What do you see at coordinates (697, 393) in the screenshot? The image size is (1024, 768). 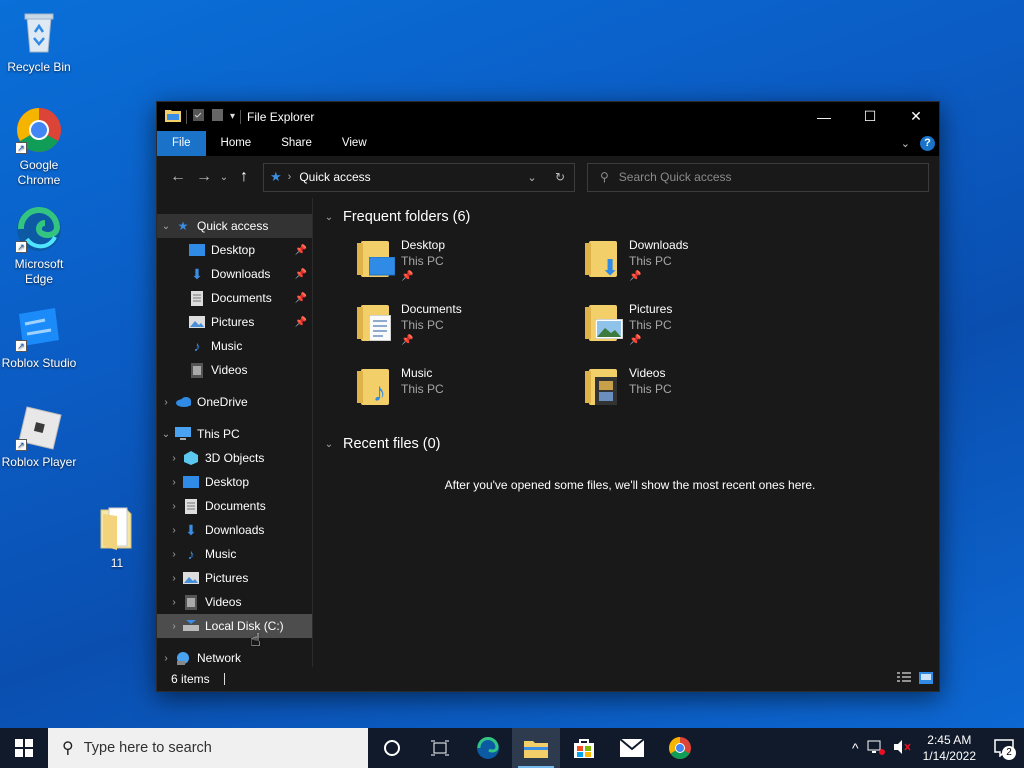 I see `folder-tile-videos: Videos This PC` at bounding box center [697, 393].